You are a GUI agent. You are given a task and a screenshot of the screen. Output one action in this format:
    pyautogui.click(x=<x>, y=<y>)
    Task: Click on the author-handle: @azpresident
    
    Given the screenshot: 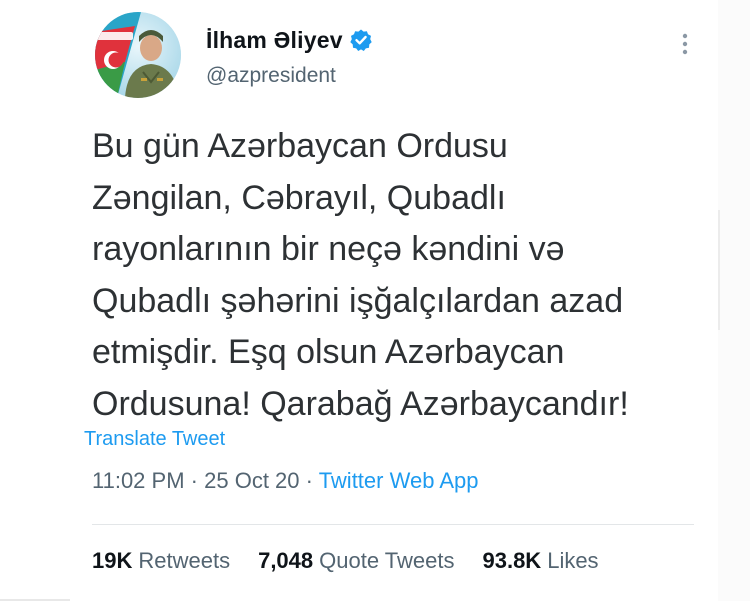 What is the action you would take?
    pyautogui.click(x=271, y=76)
    